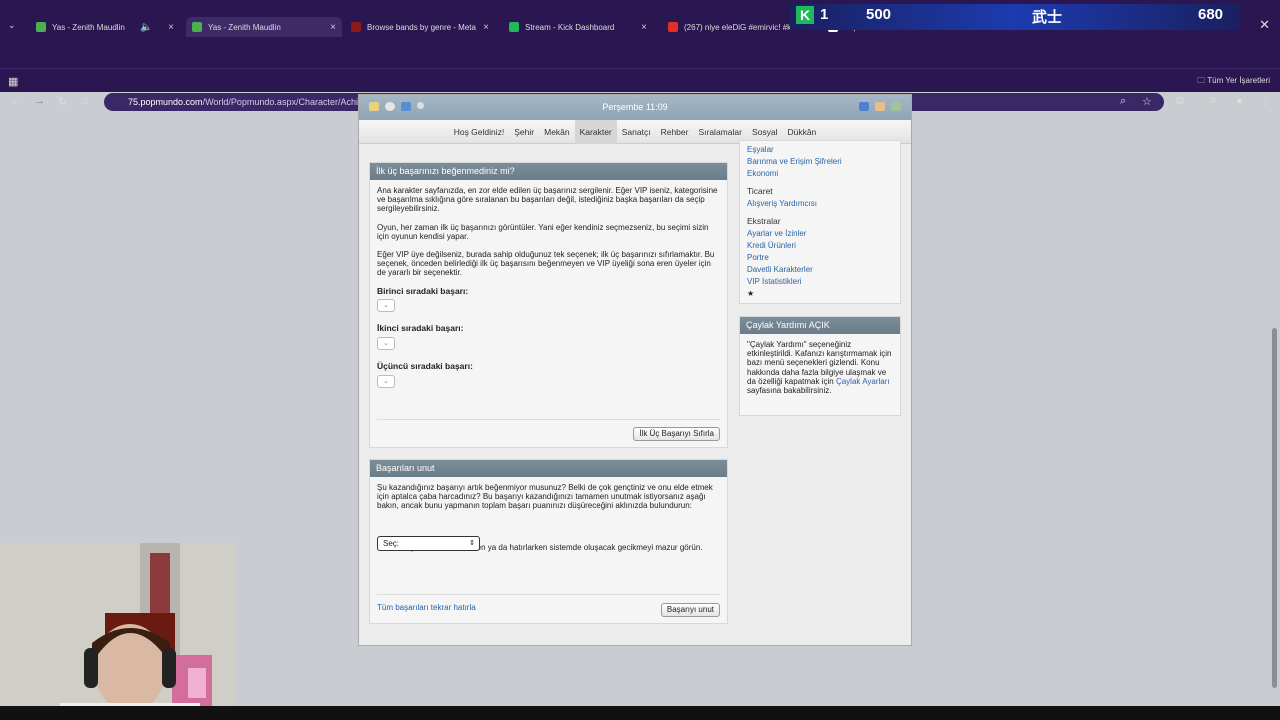  Describe the element at coordinates (15, 101) in the screenshot. I see `back-icon: ←` at that location.